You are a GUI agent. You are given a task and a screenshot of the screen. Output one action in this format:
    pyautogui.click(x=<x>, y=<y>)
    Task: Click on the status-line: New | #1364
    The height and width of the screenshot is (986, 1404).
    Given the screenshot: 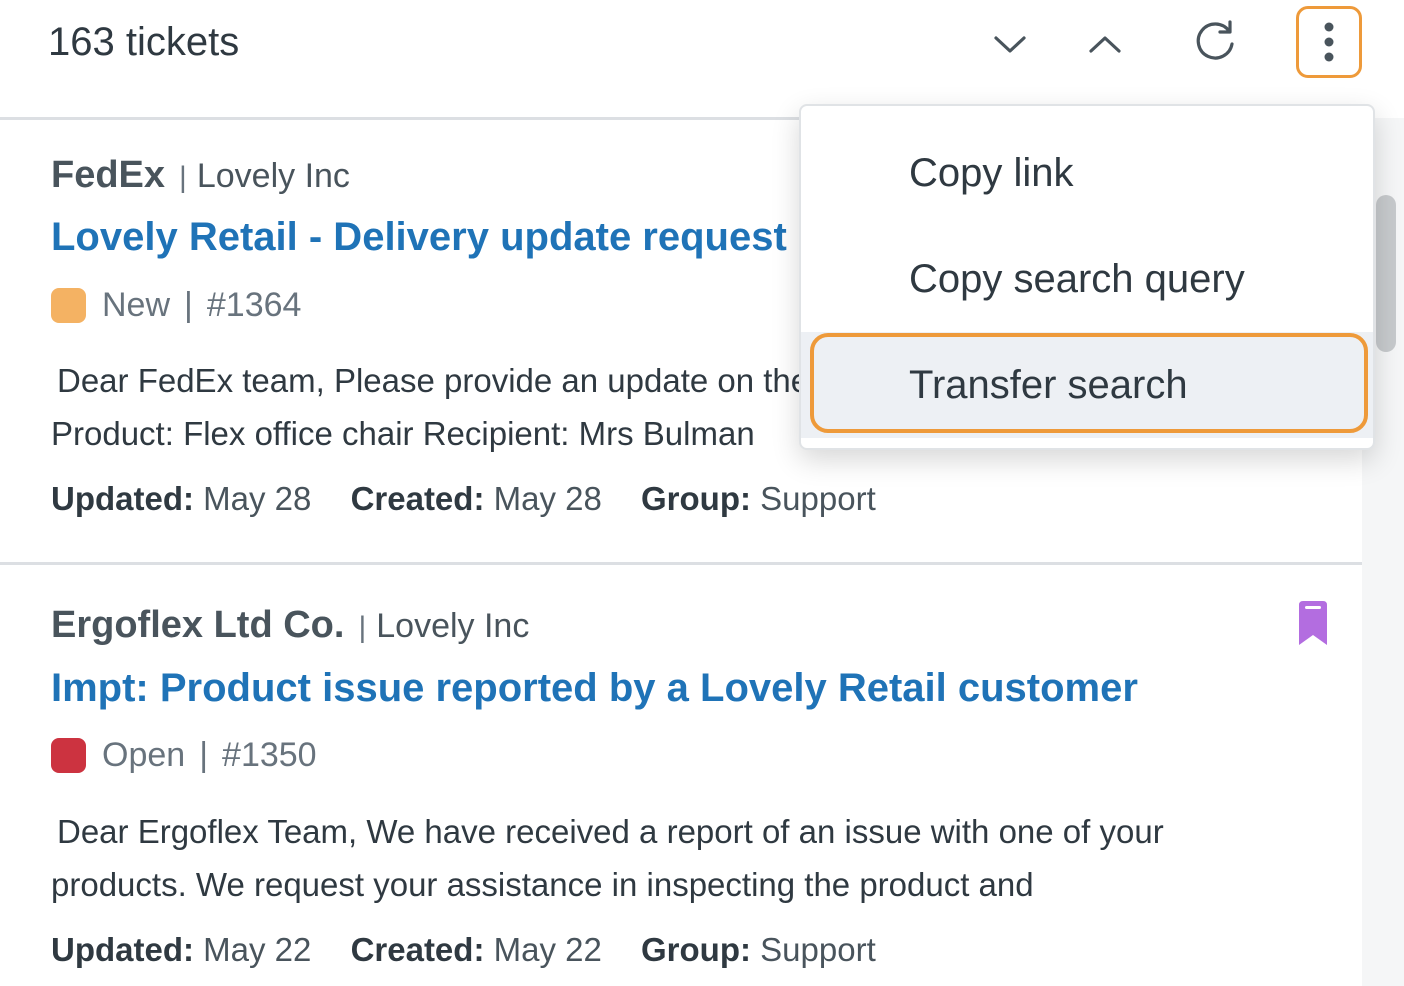 What is the action you would take?
    pyautogui.click(x=176, y=305)
    